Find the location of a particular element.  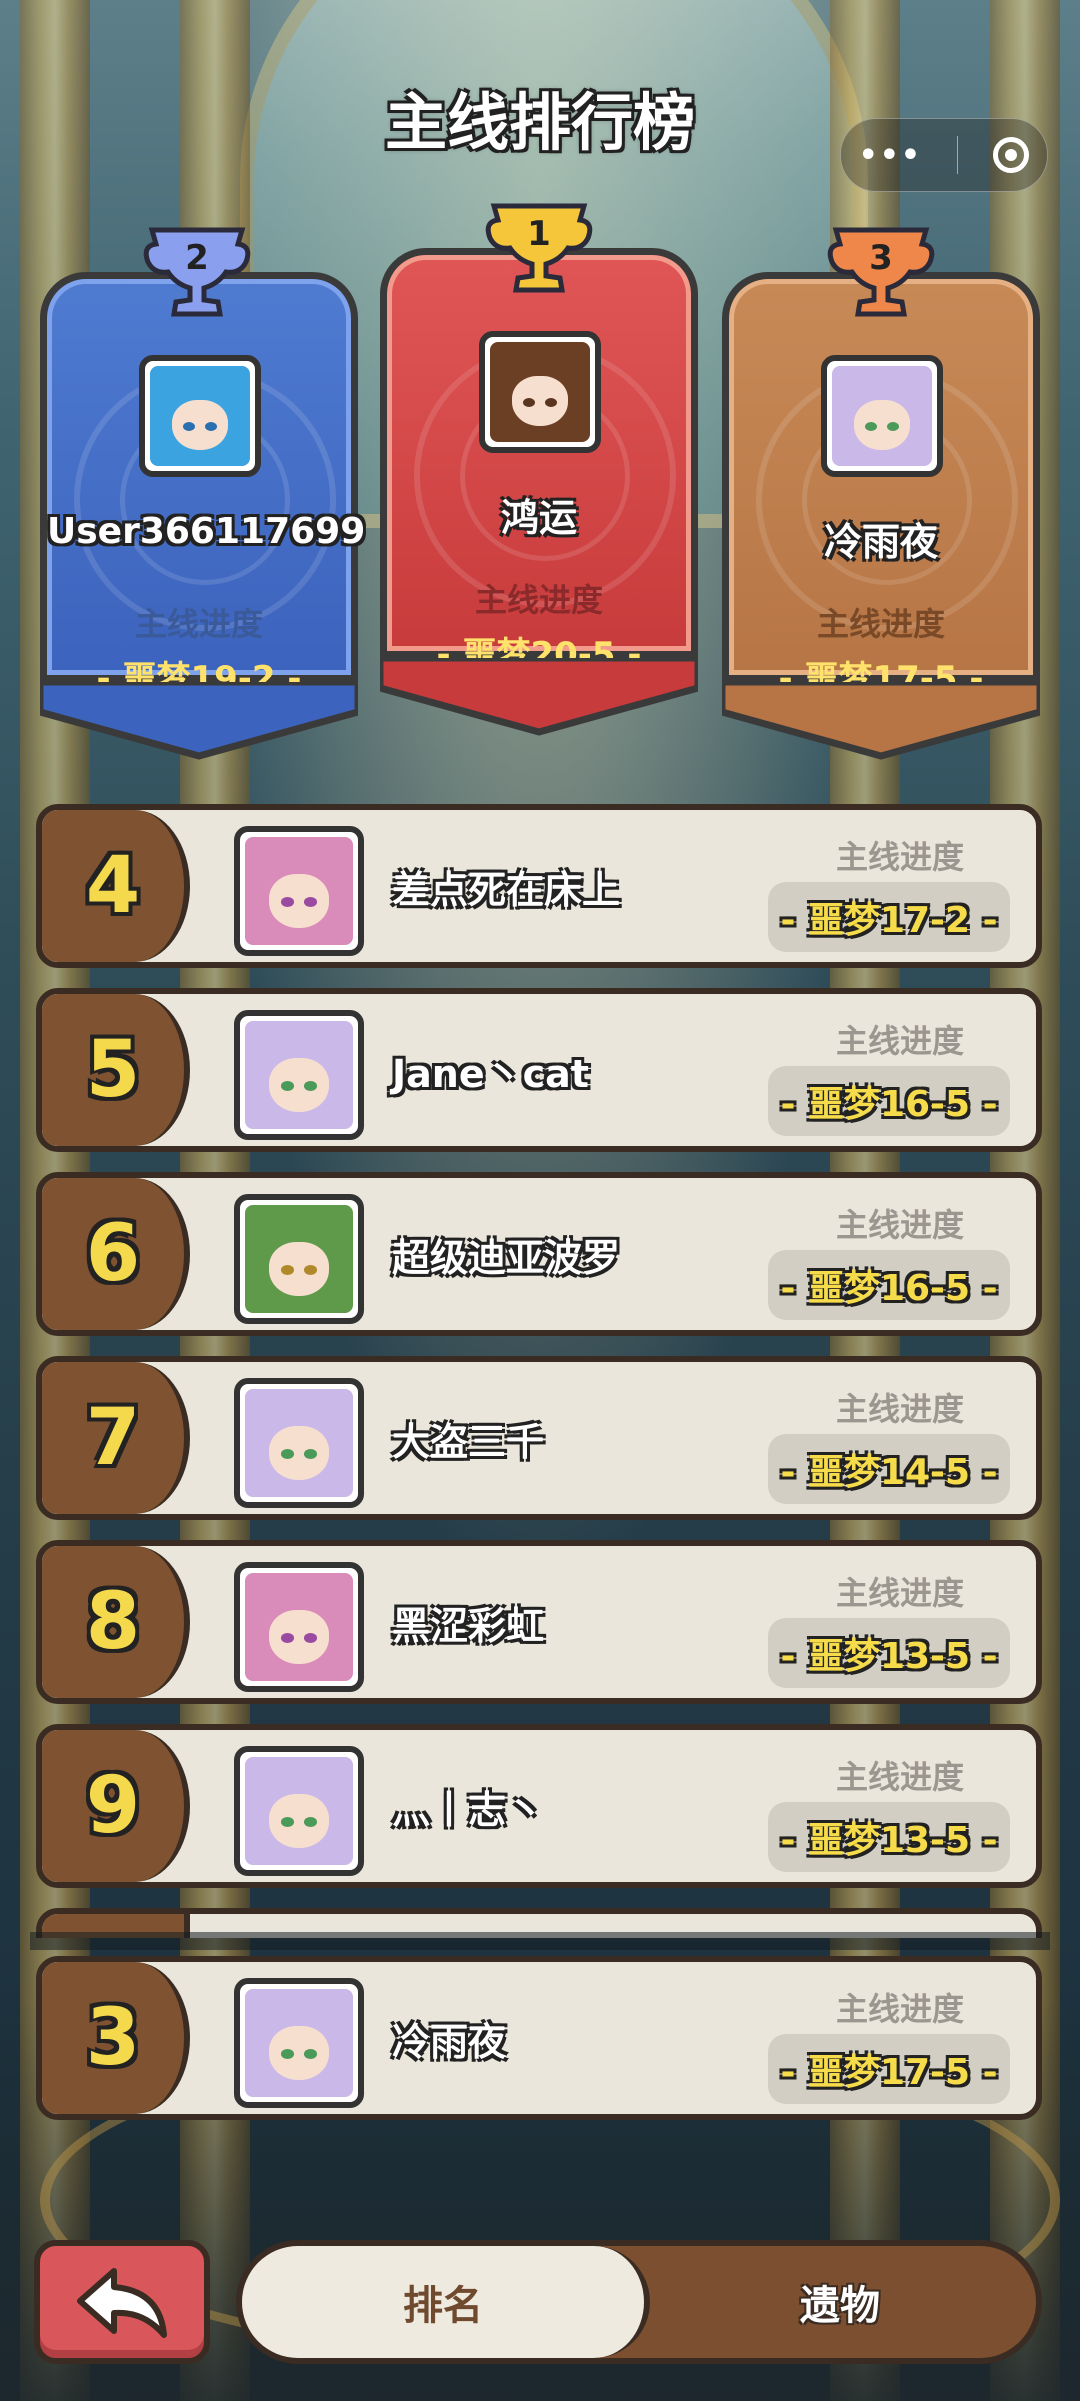

rank-number: 5 is located at coordinates (113, 1070).